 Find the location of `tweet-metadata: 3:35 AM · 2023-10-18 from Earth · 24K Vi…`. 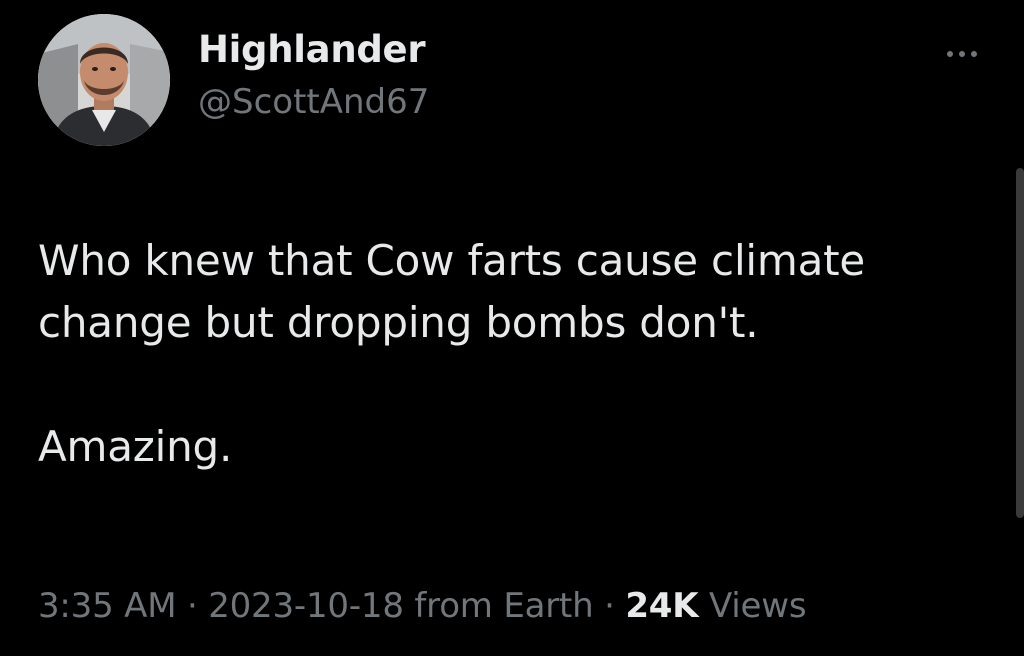

tweet-metadata: 3:35 AM · 2023-10-18 from Earth · 24K Vi… is located at coordinates (422, 606).